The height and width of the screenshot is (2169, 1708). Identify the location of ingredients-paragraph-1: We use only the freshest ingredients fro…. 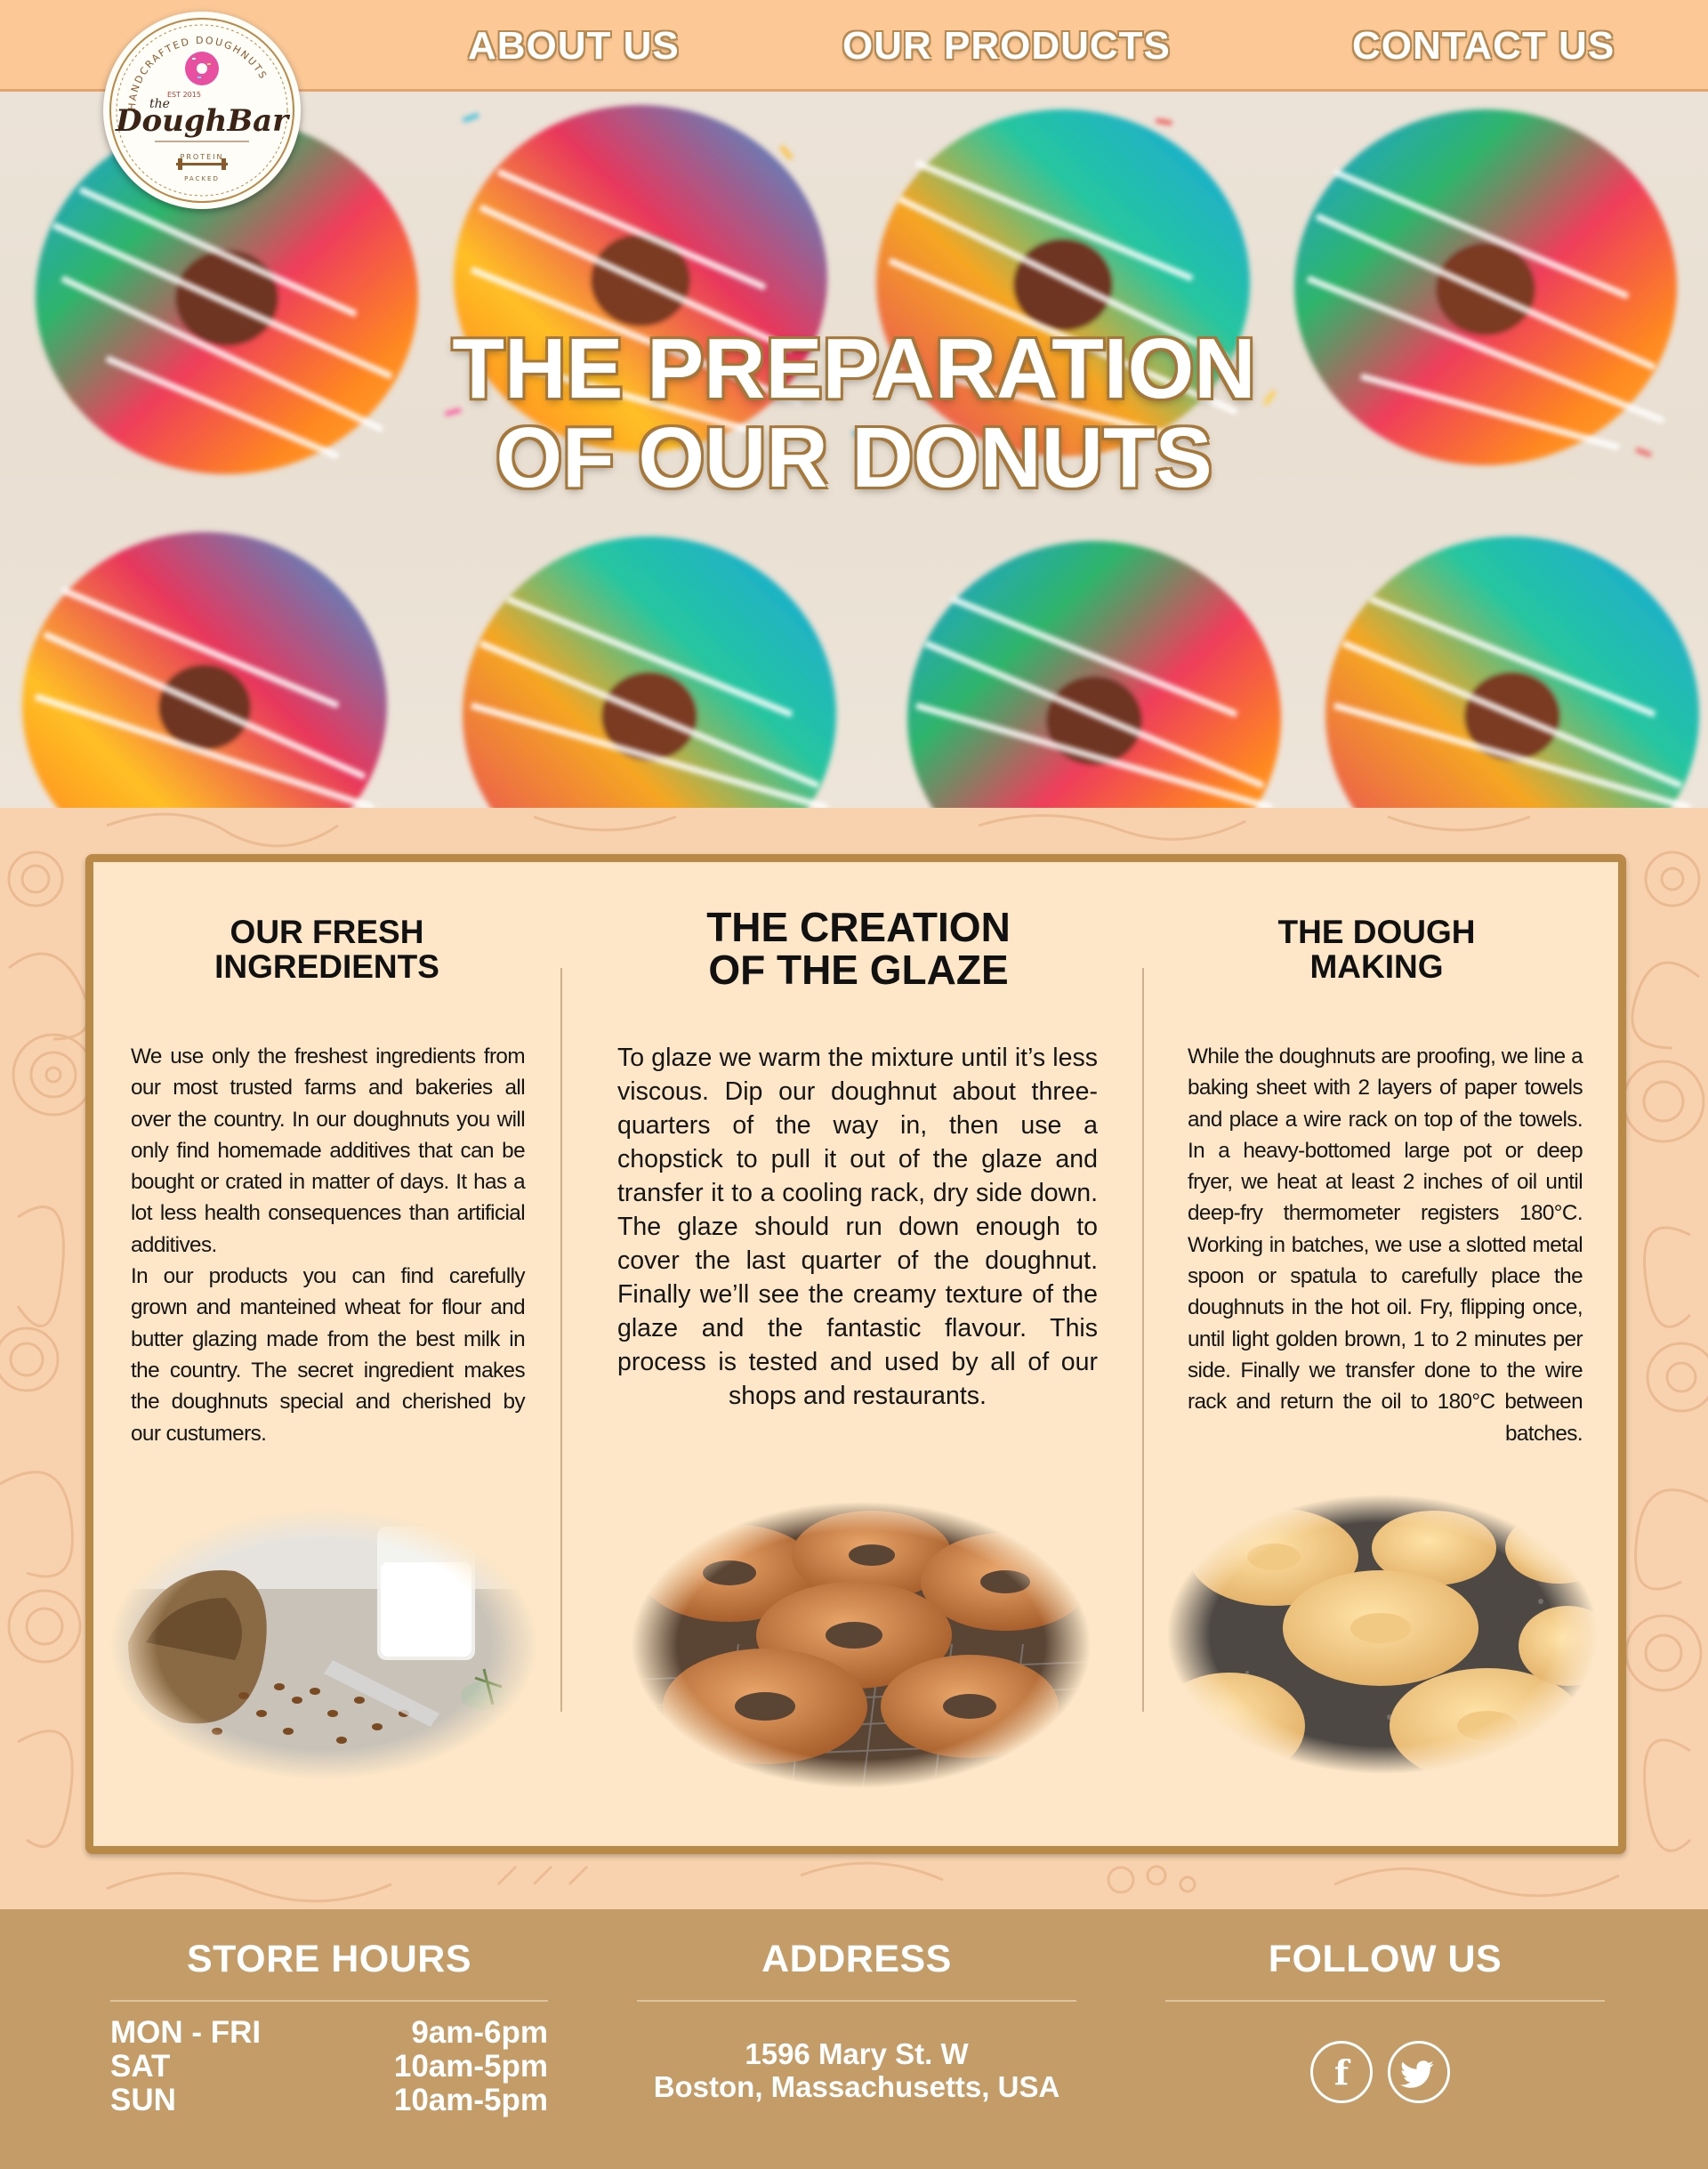
(328, 1150).